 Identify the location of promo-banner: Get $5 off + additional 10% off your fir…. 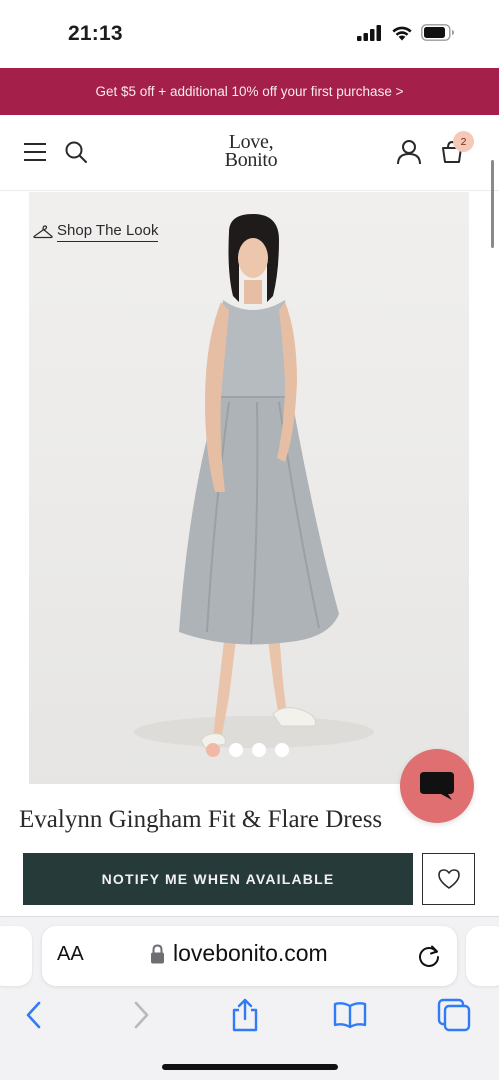
(249, 91).